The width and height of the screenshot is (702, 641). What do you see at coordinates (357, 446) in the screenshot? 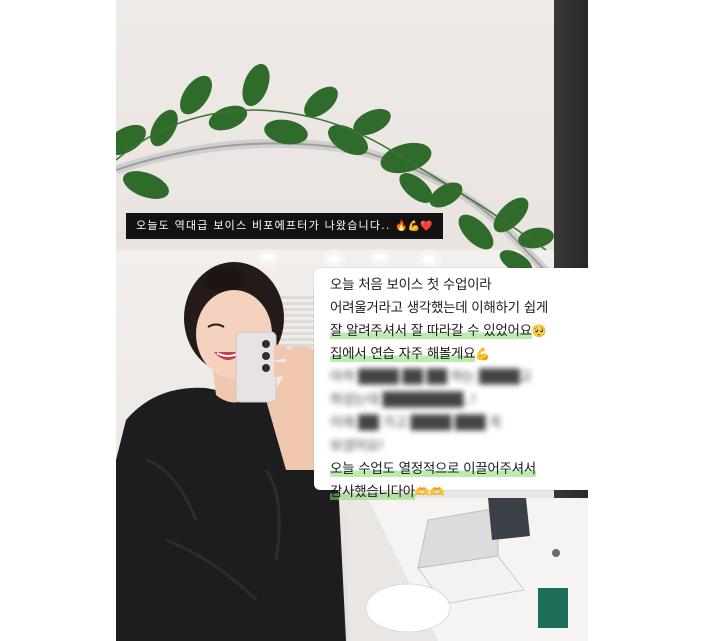
I see `message-line-text: 보셨어요!` at bounding box center [357, 446].